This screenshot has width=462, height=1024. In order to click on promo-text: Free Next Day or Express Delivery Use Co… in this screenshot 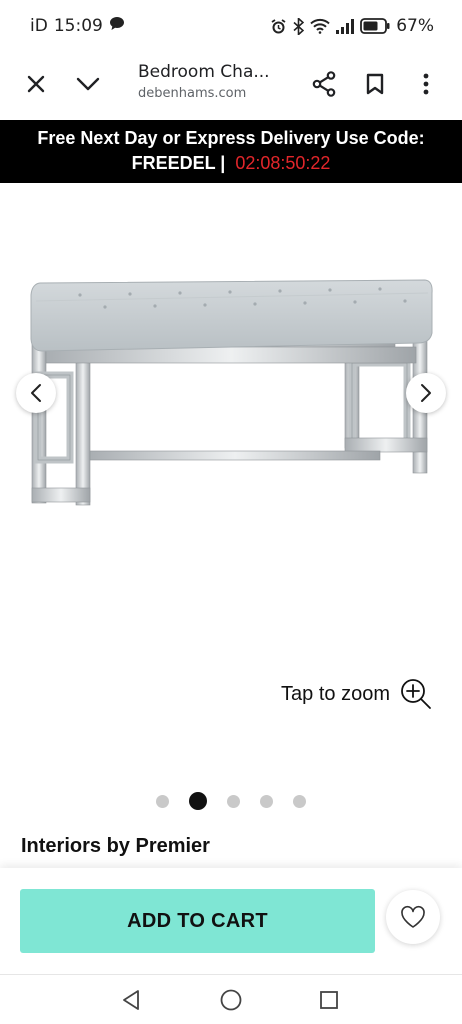, I will do `click(231, 138)`.